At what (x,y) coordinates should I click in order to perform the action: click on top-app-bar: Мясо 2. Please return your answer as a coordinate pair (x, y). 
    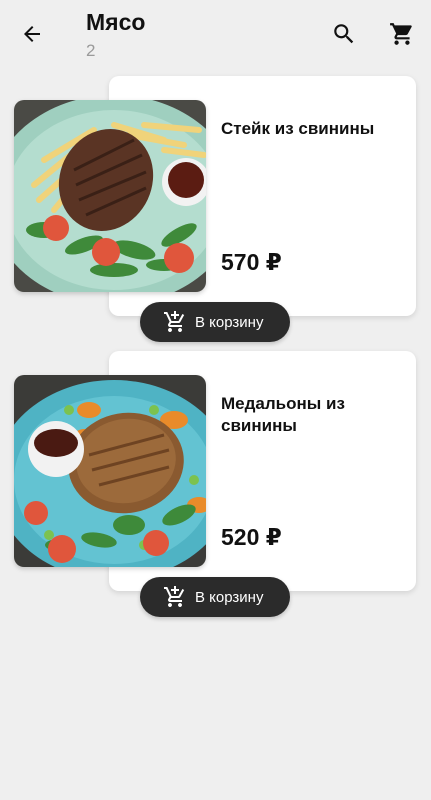
    Looking at the image, I should click on (215, 35).